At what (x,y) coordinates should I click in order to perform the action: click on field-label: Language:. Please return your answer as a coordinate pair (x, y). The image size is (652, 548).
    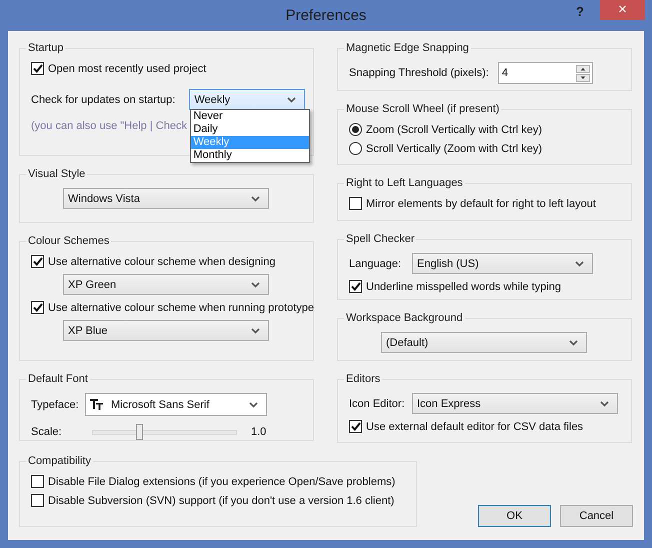
    Looking at the image, I should click on (375, 264).